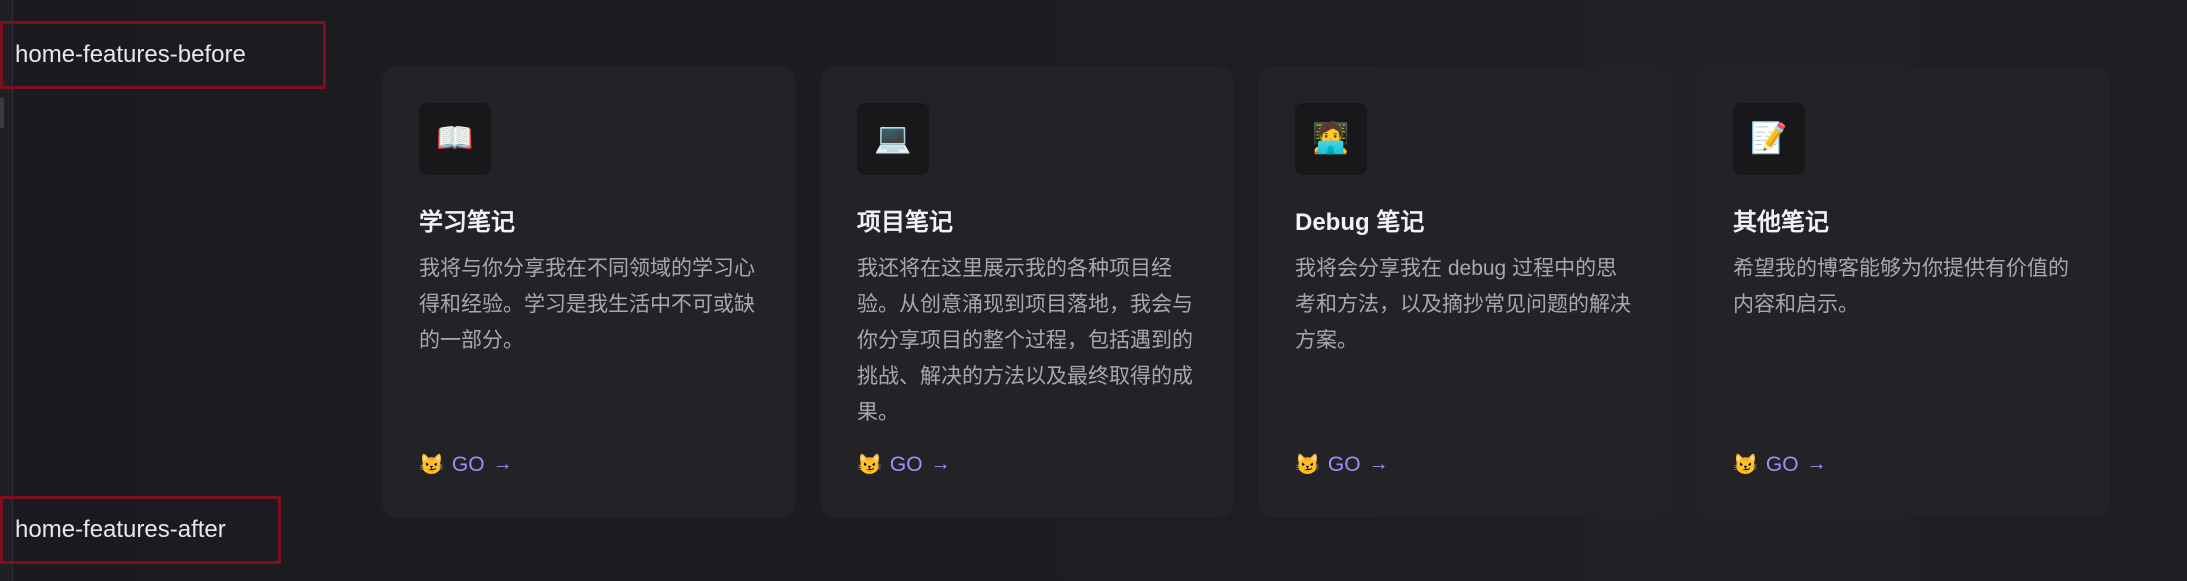 This screenshot has height=581, width=2187. I want to click on feature-card-other: 📝 其他笔记 希望我的博客能够为你提供有价值的内容和启示。 😼 GO →, so click(1903, 292).